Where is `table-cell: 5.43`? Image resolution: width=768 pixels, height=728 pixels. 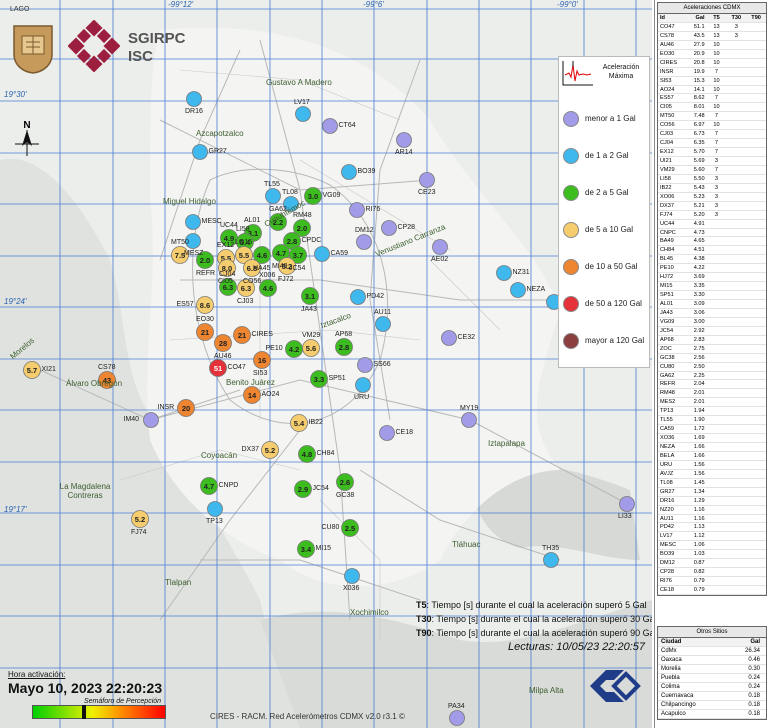 table-cell: 5.43 is located at coordinates (699, 187).